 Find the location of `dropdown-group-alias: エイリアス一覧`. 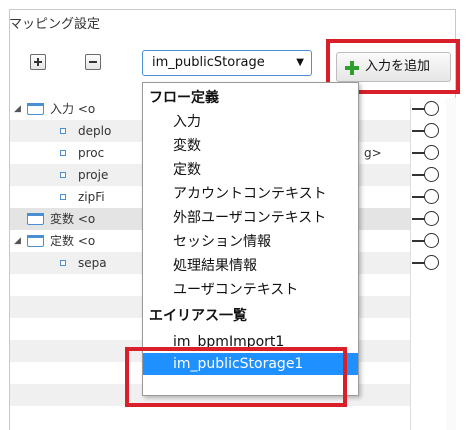

dropdown-group-alias: エイリアス一覧 is located at coordinates (198, 316).